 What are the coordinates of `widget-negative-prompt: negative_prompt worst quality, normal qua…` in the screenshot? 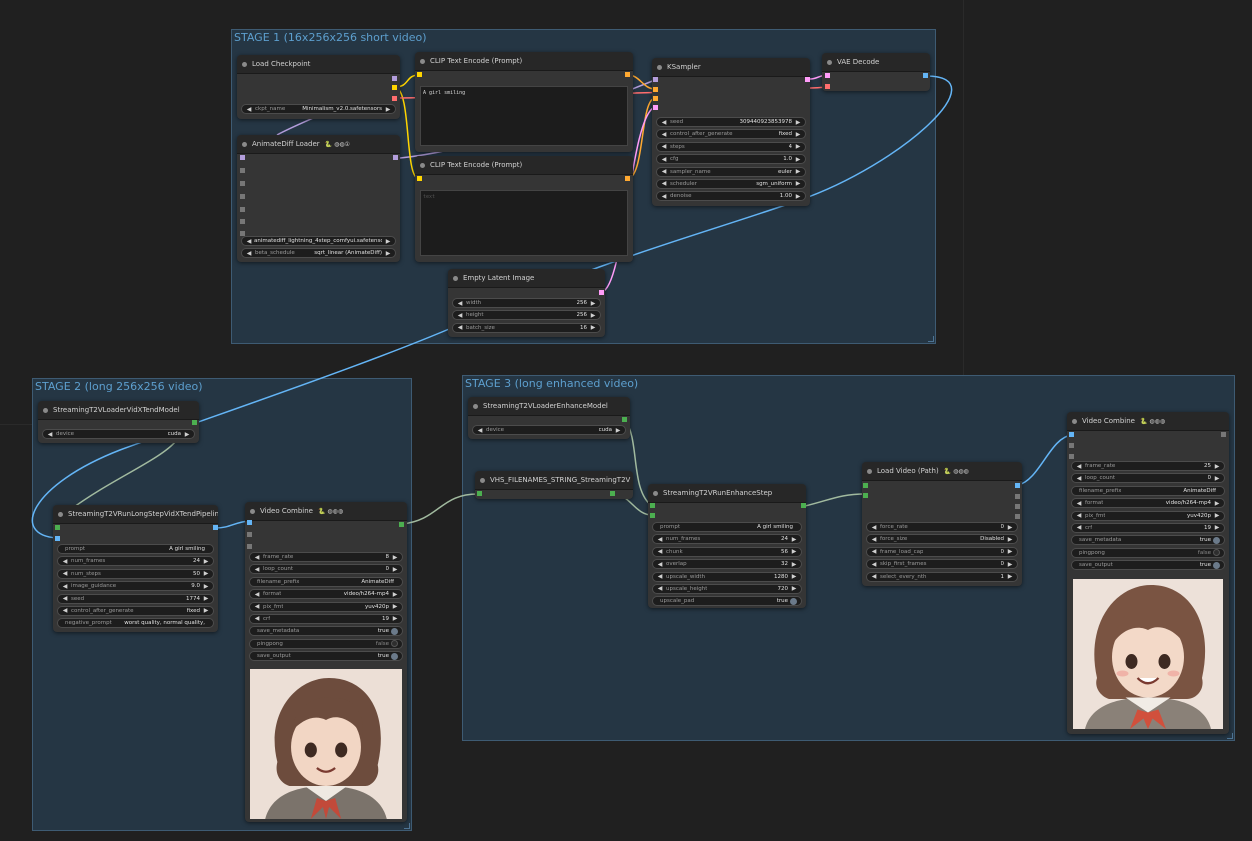 It's located at (135, 623).